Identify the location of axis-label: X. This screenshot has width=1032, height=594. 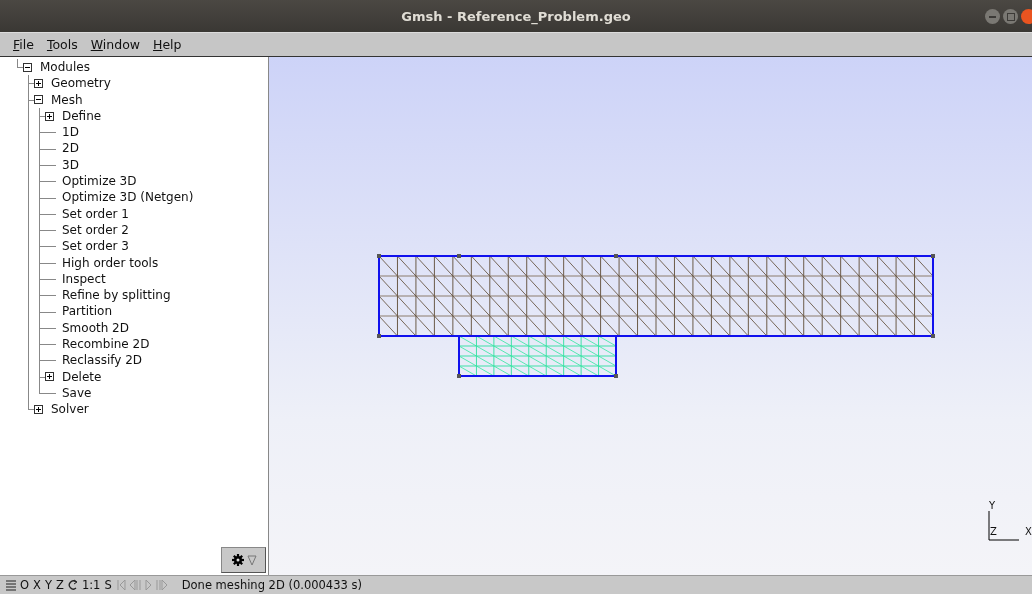
(1028, 532).